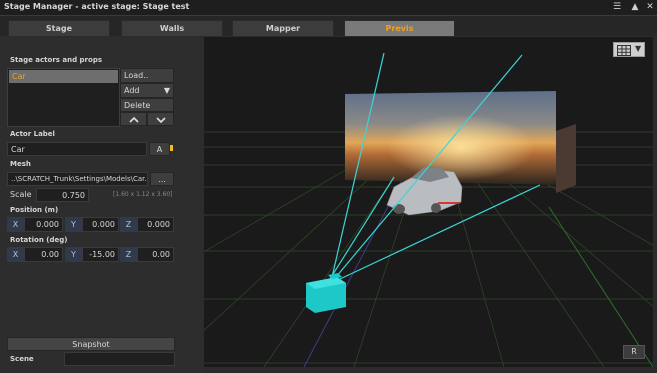 The image size is (657, 373). Describe the element at coordinates (59, 28) in the screenshot. I see `tab-stage: Stage` at that location.